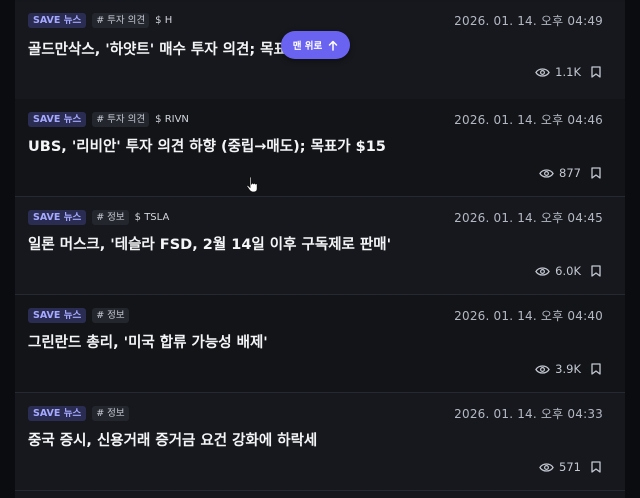 Image resolution: width=640 pixels, height=498 pixels. Describe the element at coordinates (172, 119) in the screenshot. I see `ticker-tag: $ RIVN` at that location.